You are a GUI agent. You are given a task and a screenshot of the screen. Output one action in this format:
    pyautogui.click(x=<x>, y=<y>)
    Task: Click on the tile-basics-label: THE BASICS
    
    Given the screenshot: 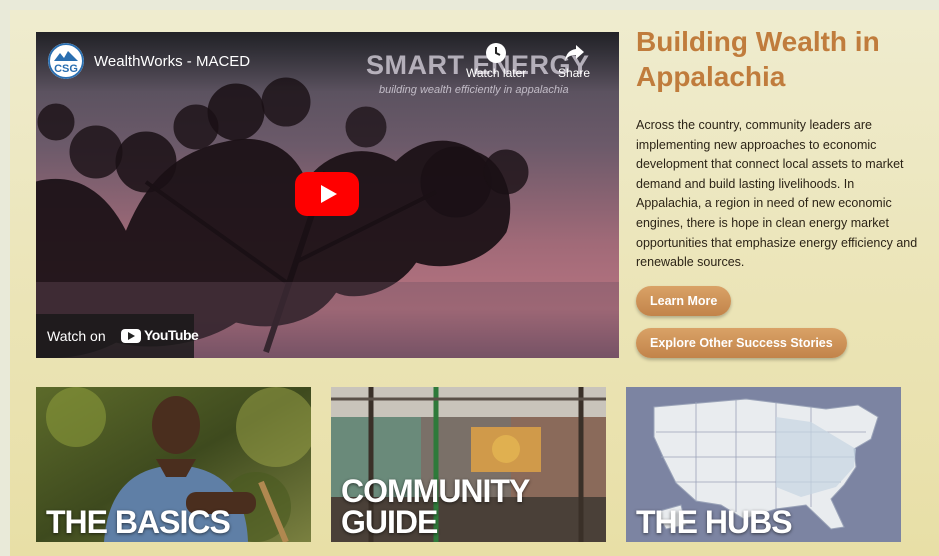 What is the action you would take?
    pyautogui.click(x=138, y=522)
    